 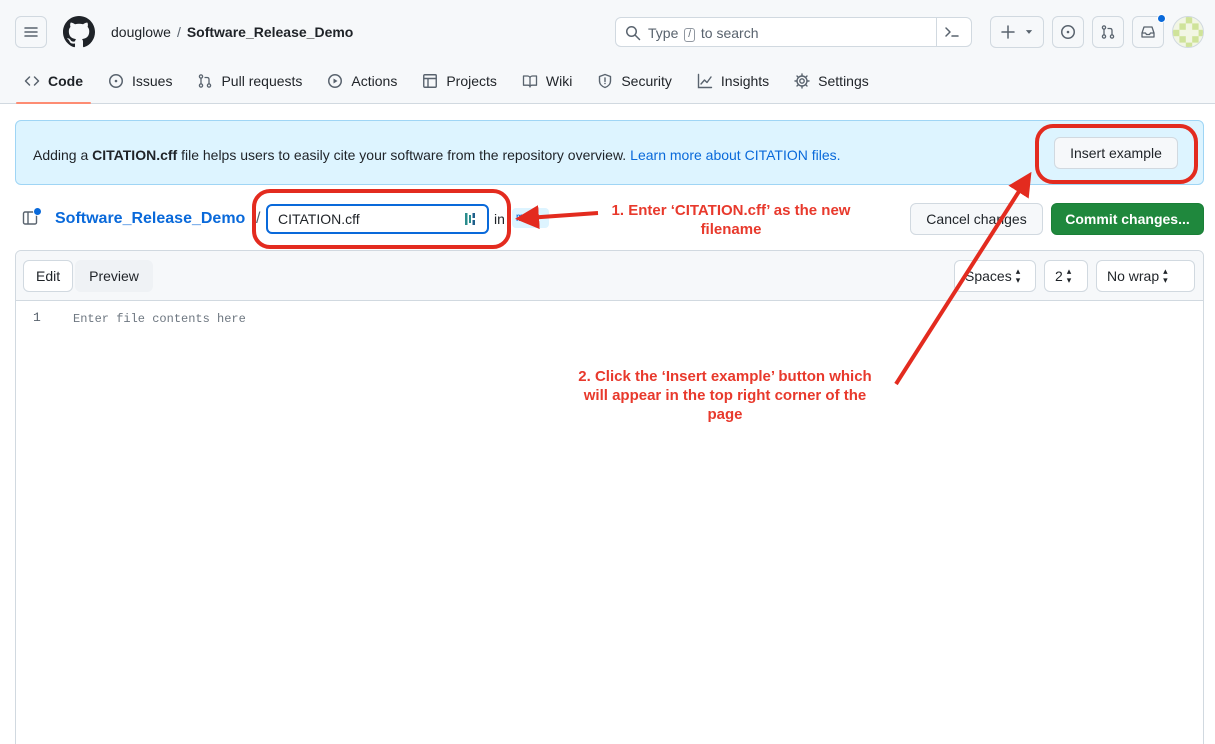 What do you see at coordinates (1029, 32) in the screenshot?
I see `triangle-down-icon` at bounding box center [1029, 32].